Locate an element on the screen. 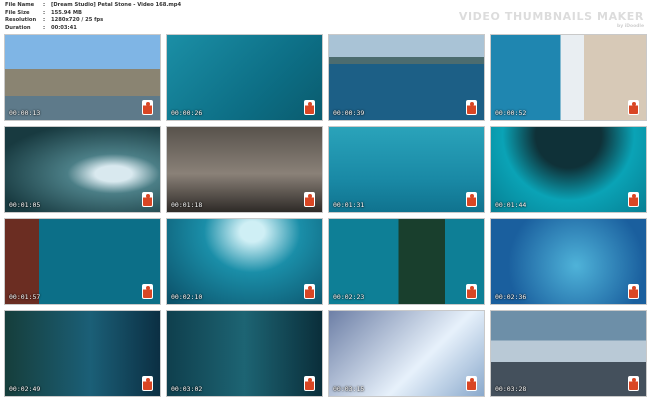 Image resolution: width=650 pixels, height=402 pixels. thumbnail: 00:02:49 is located at coordinates (82, 353).